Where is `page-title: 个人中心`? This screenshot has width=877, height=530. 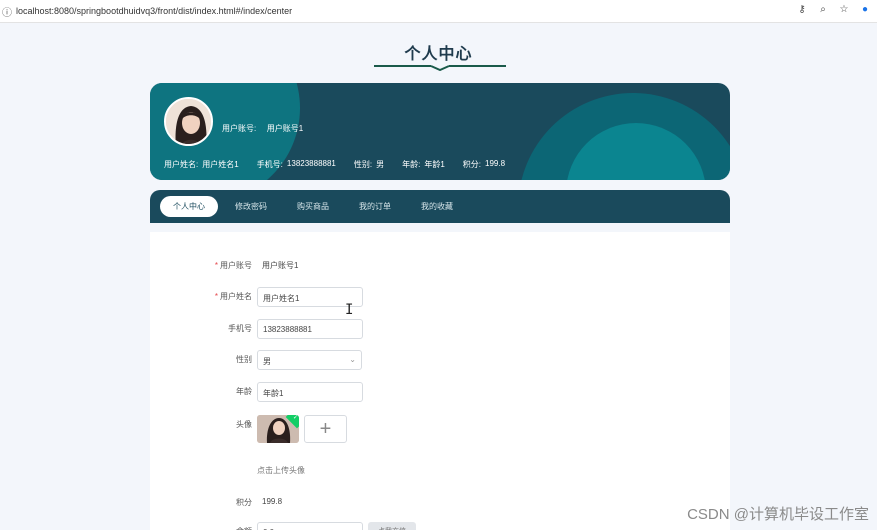 page-title: 个人中心 is located at coordinates (438, 54).